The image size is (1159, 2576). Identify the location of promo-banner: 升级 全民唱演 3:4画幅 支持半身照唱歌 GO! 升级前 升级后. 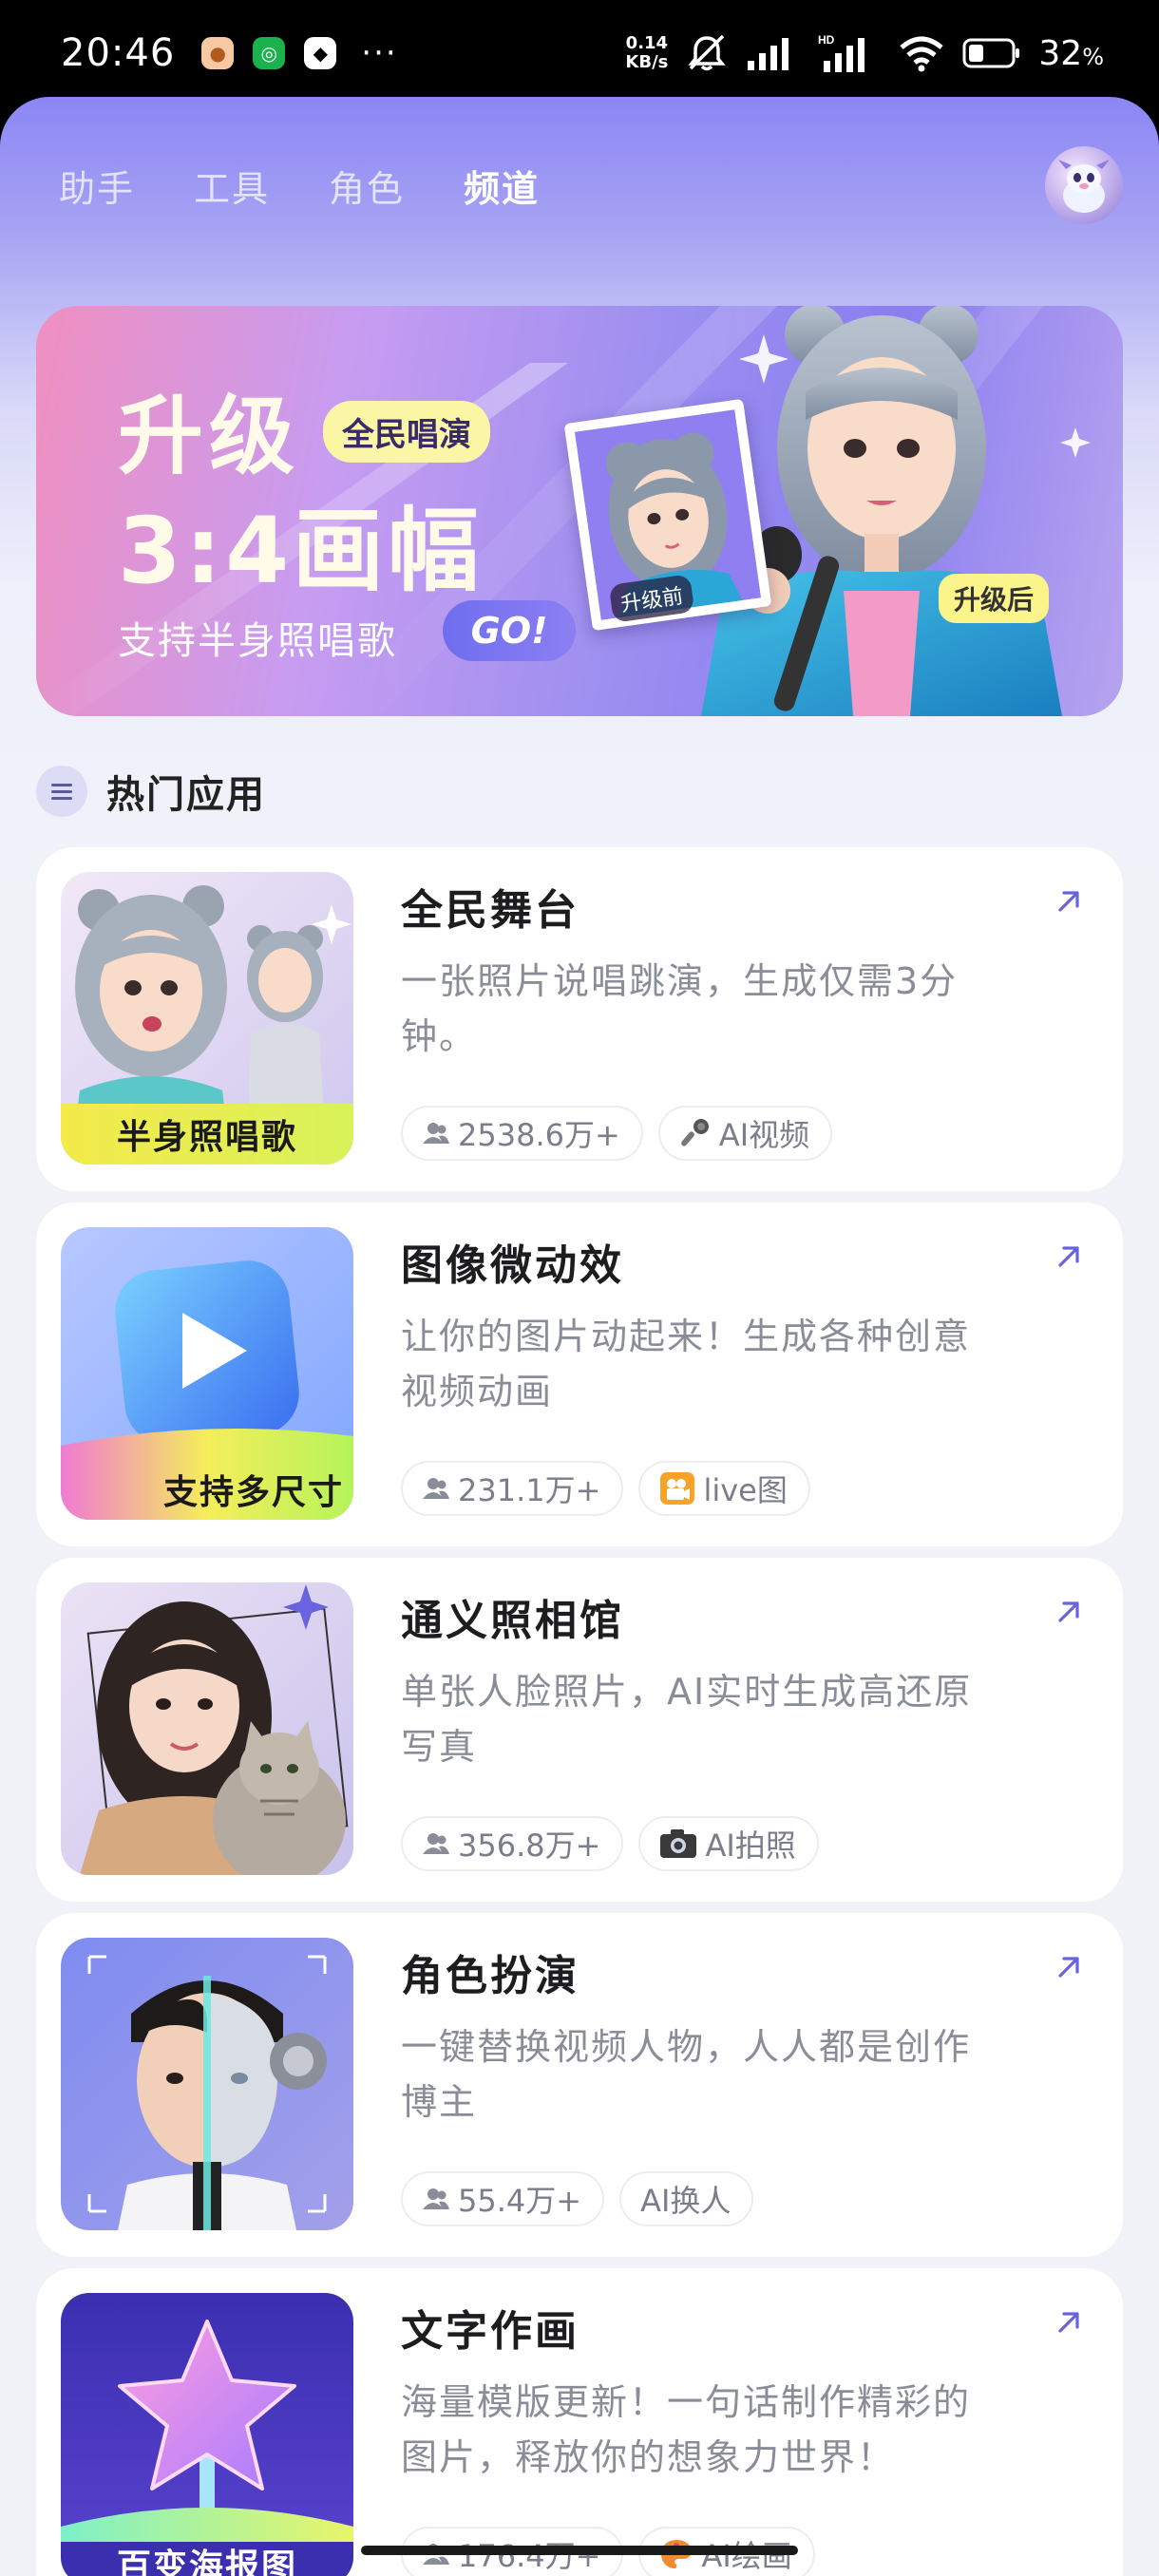
(579, 511).